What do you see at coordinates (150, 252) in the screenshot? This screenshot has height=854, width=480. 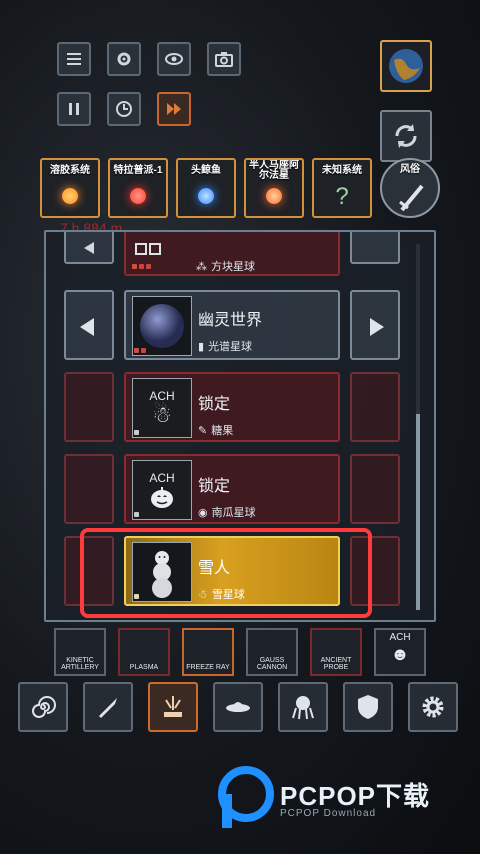 I see `cube-icon` at bounding box center [150, 252].